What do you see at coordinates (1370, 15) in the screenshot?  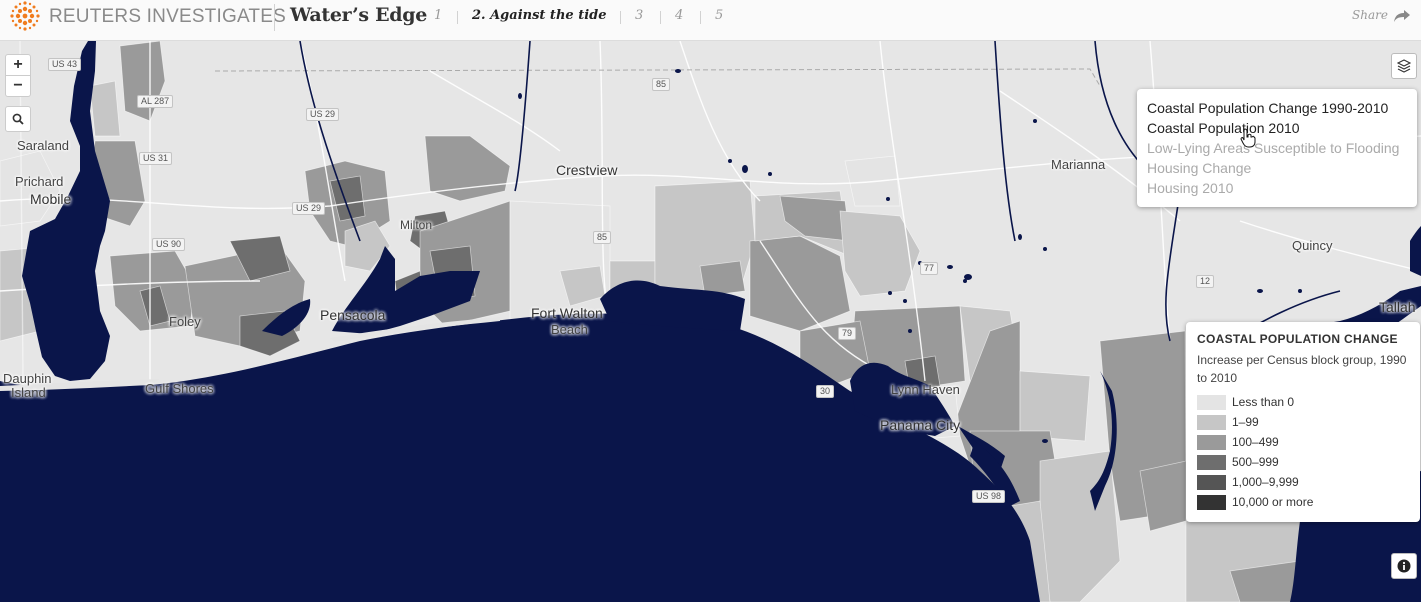 I see `share-link: Share` at bounding box center [1370, 15].